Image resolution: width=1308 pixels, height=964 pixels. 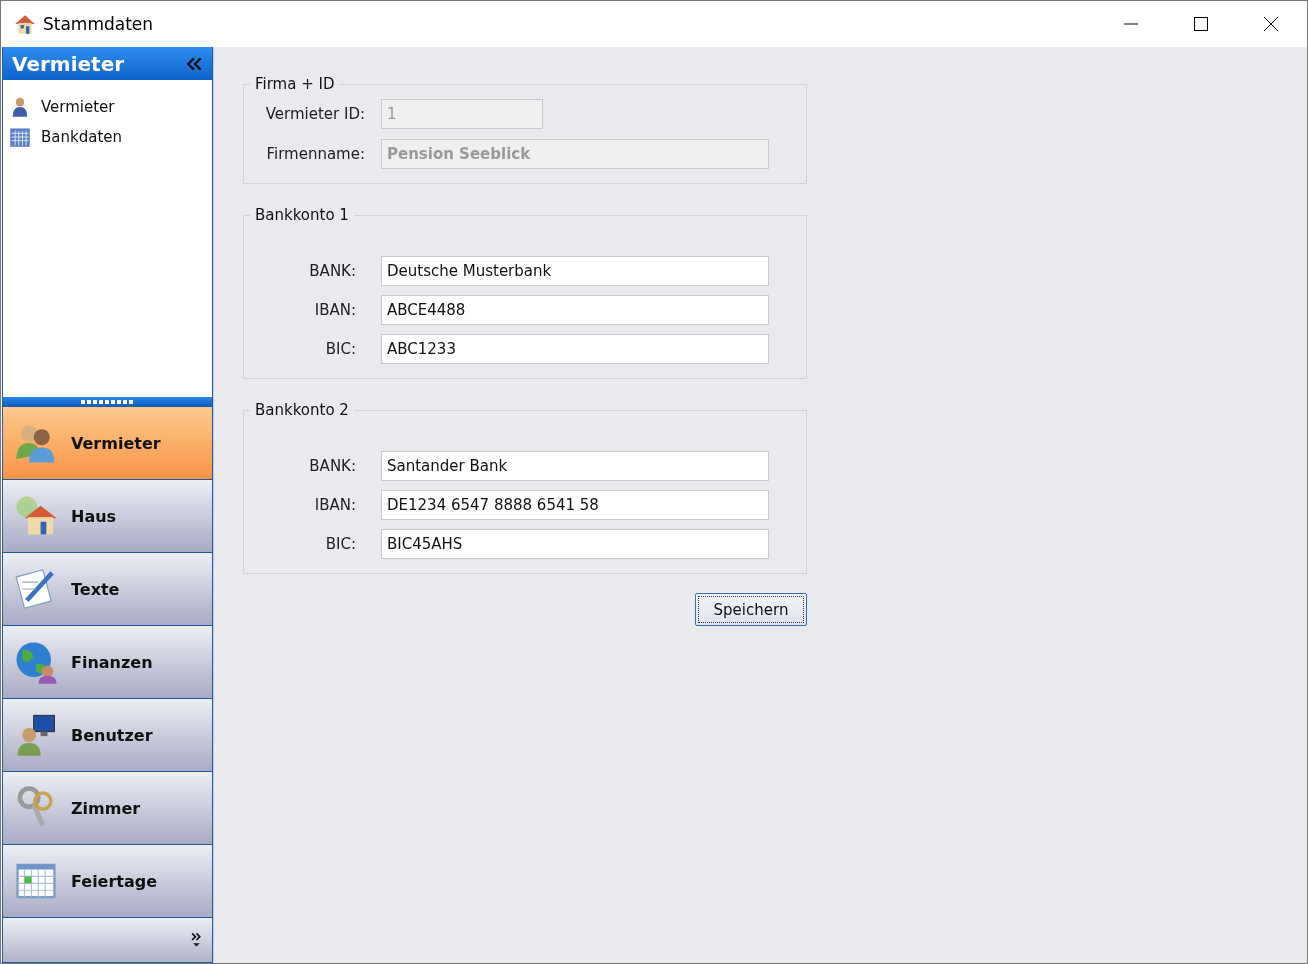 I want to click on nav-button: Texte, so click(x=107, y=589).